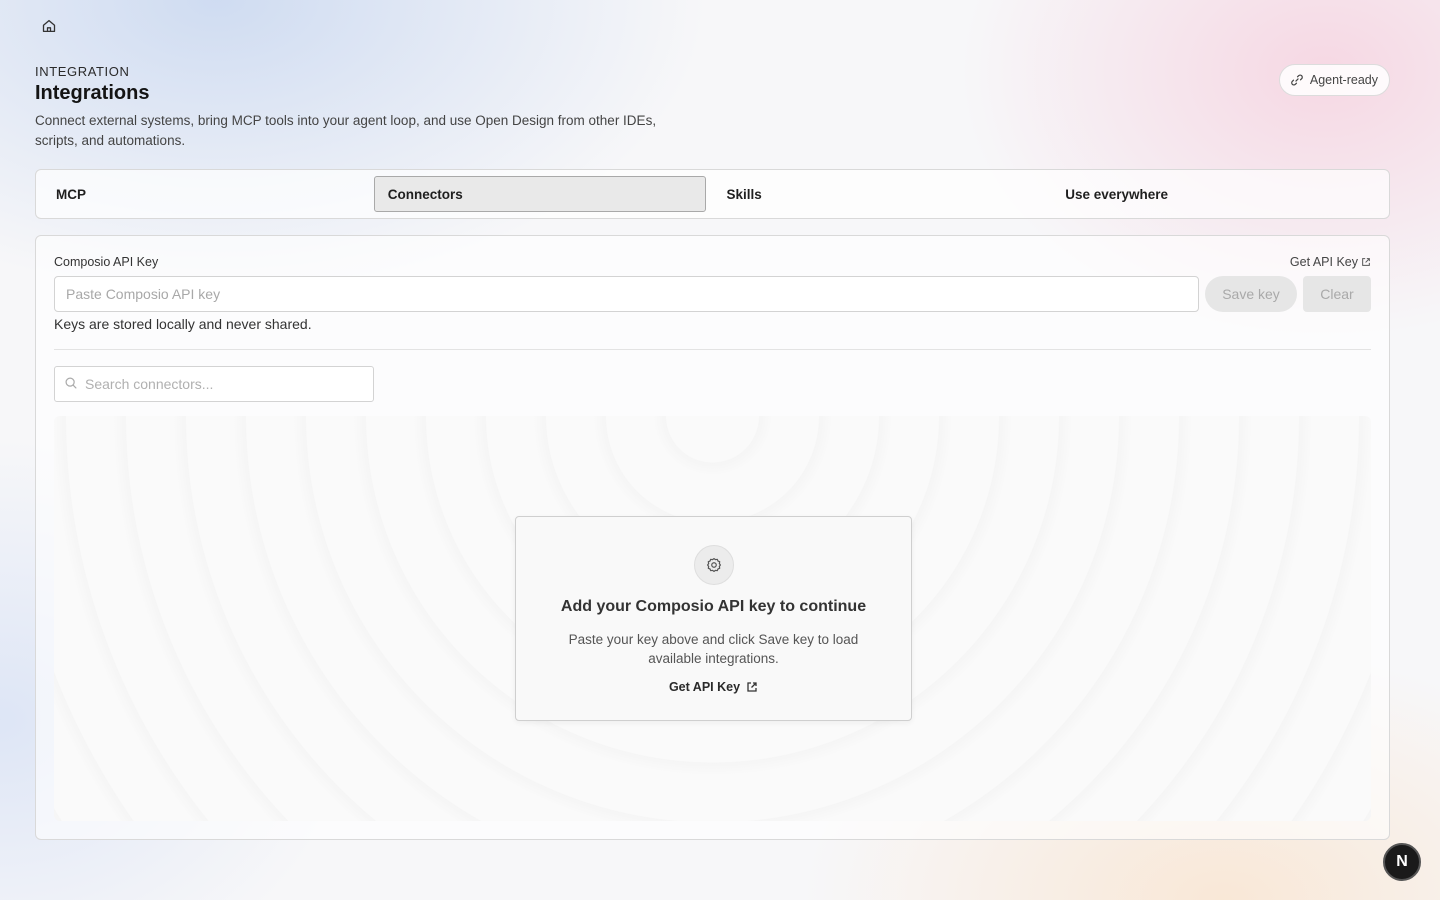 The height and width of the screenshot is (900, 1440). I want to click on get-api-key-link: Get API Key, so click(1330, 262).